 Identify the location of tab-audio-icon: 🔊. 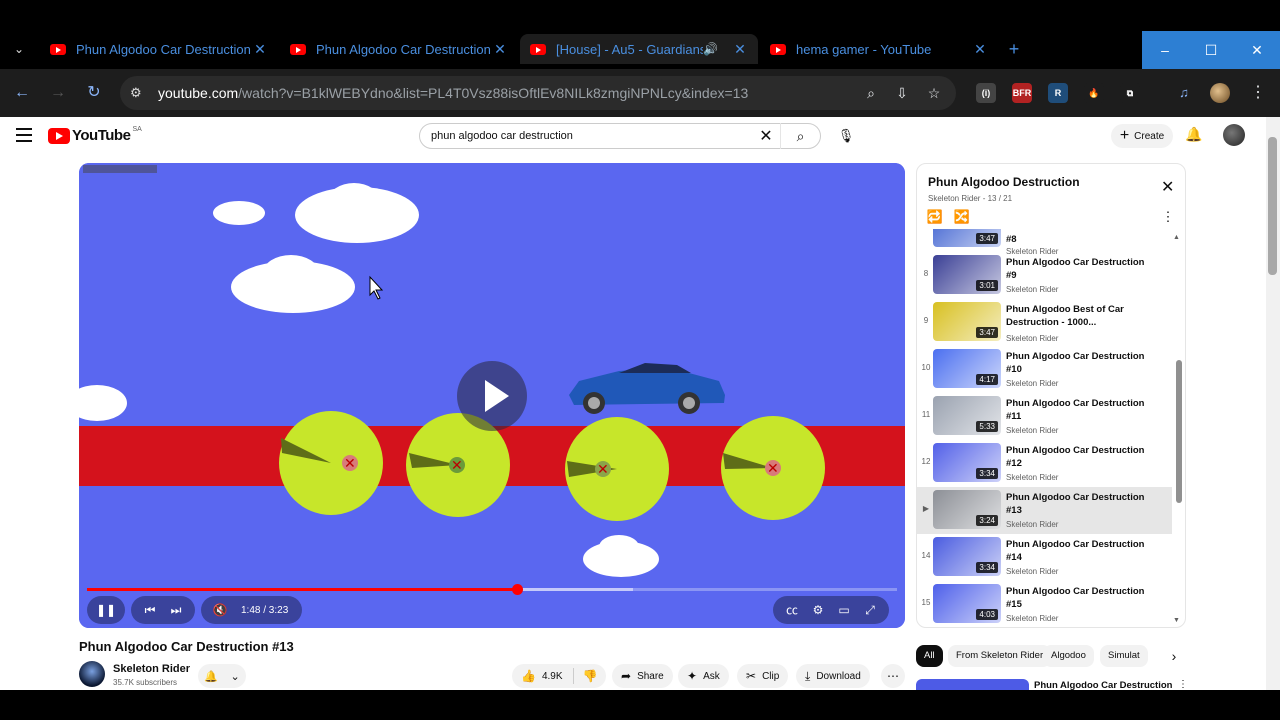
(710, 49).